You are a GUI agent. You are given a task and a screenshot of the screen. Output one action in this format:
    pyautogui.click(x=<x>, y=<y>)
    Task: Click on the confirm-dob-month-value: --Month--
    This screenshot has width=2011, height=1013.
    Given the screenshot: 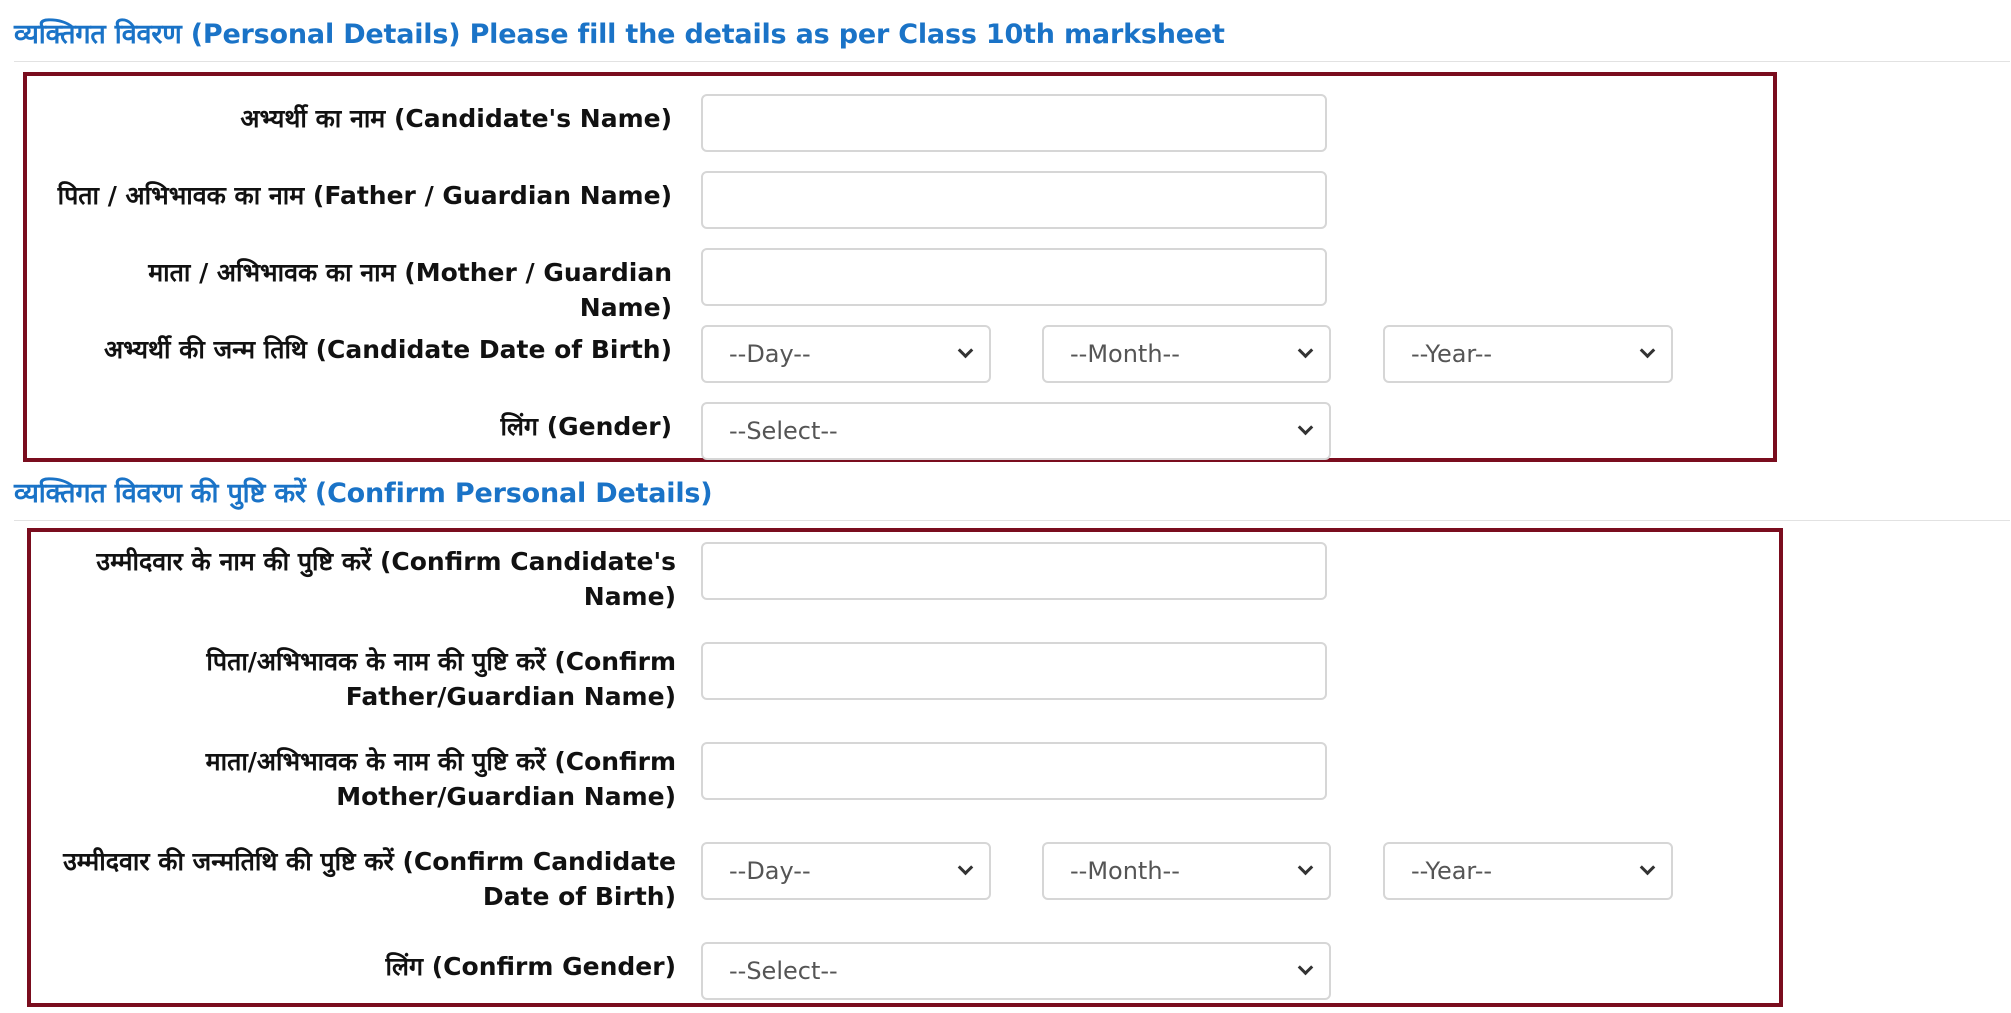 What is the action you would take?
    pyautogui.click(x=1125, y=871)
    